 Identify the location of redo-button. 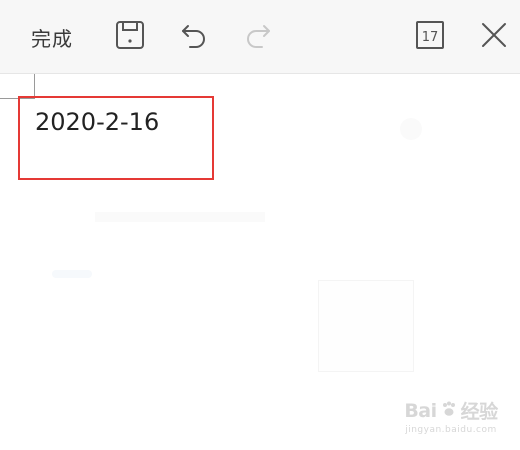
(258, 37).